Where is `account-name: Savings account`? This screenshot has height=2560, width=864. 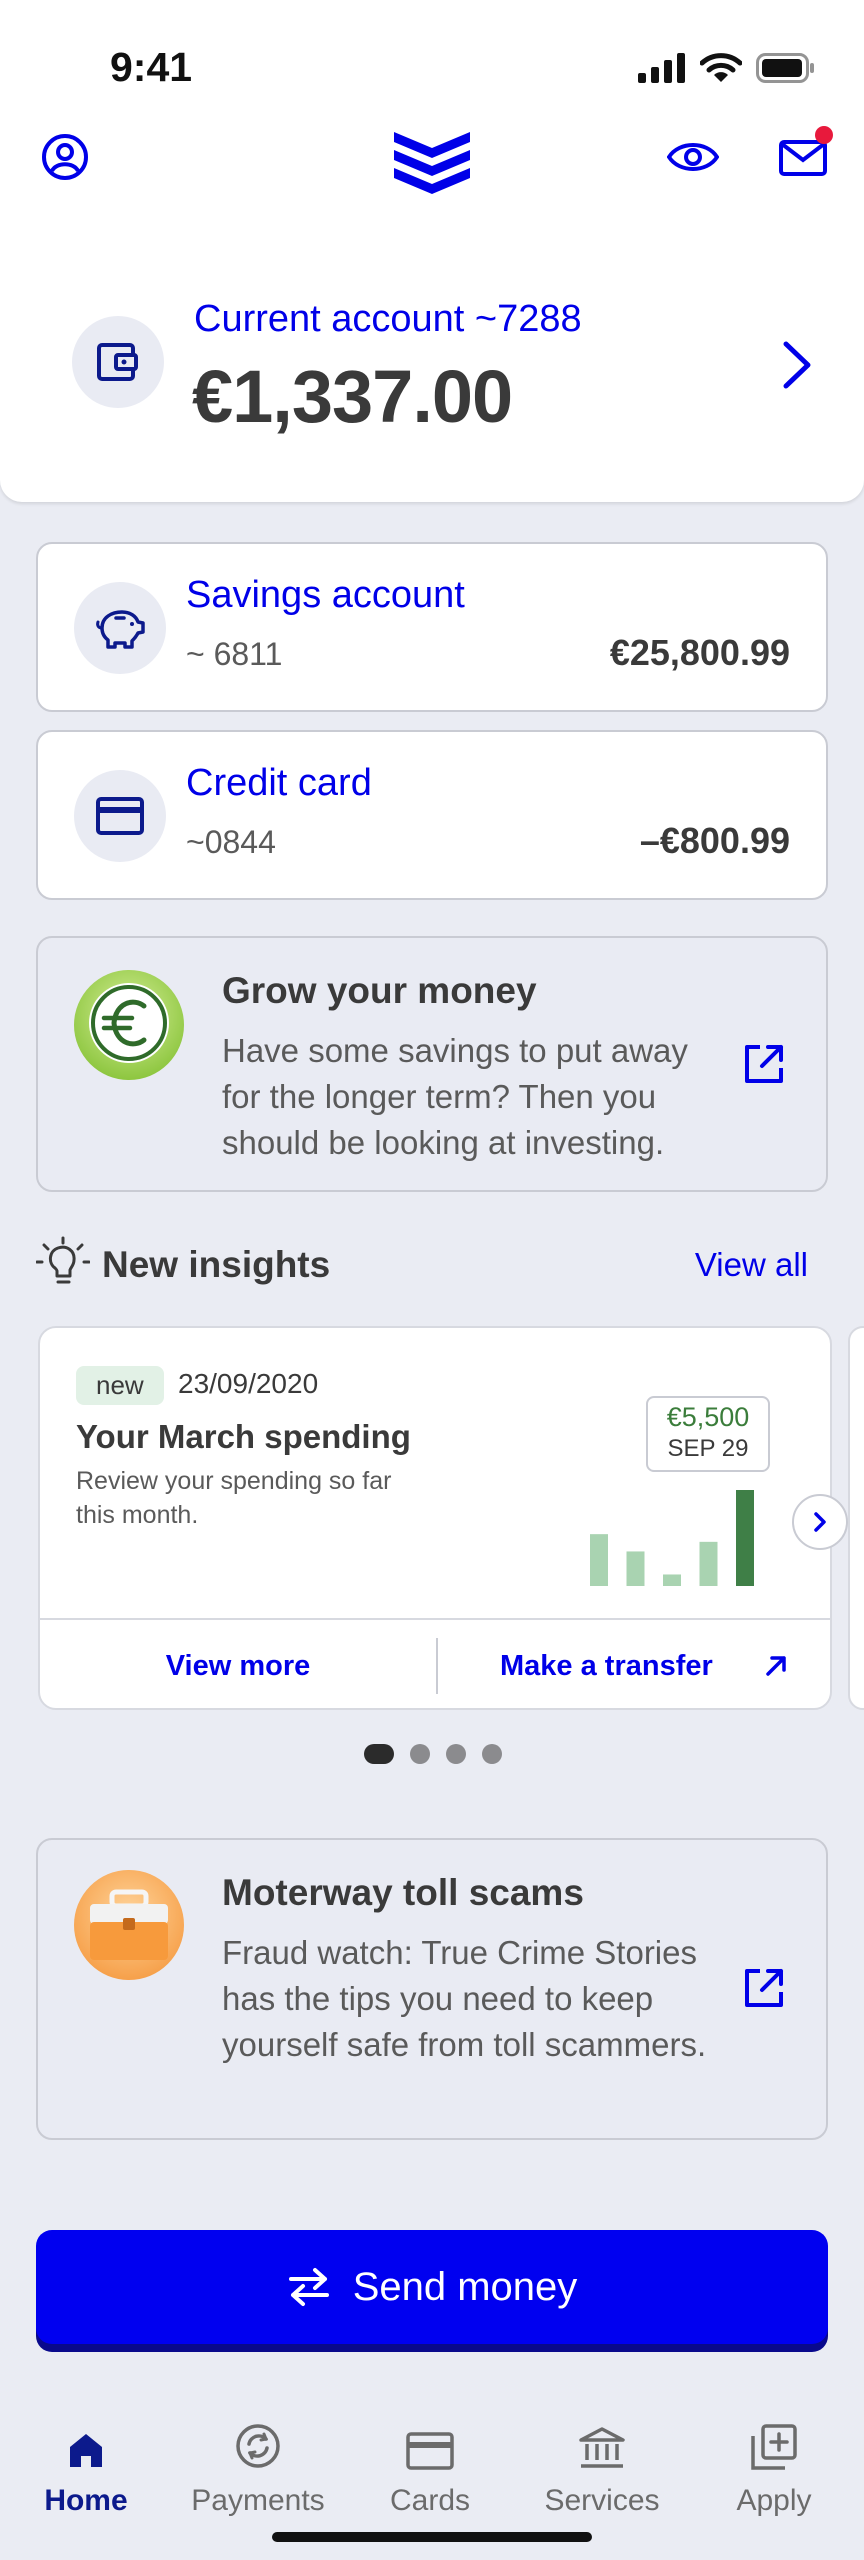
account-name: Savings account is located at coordinates (325, 595).